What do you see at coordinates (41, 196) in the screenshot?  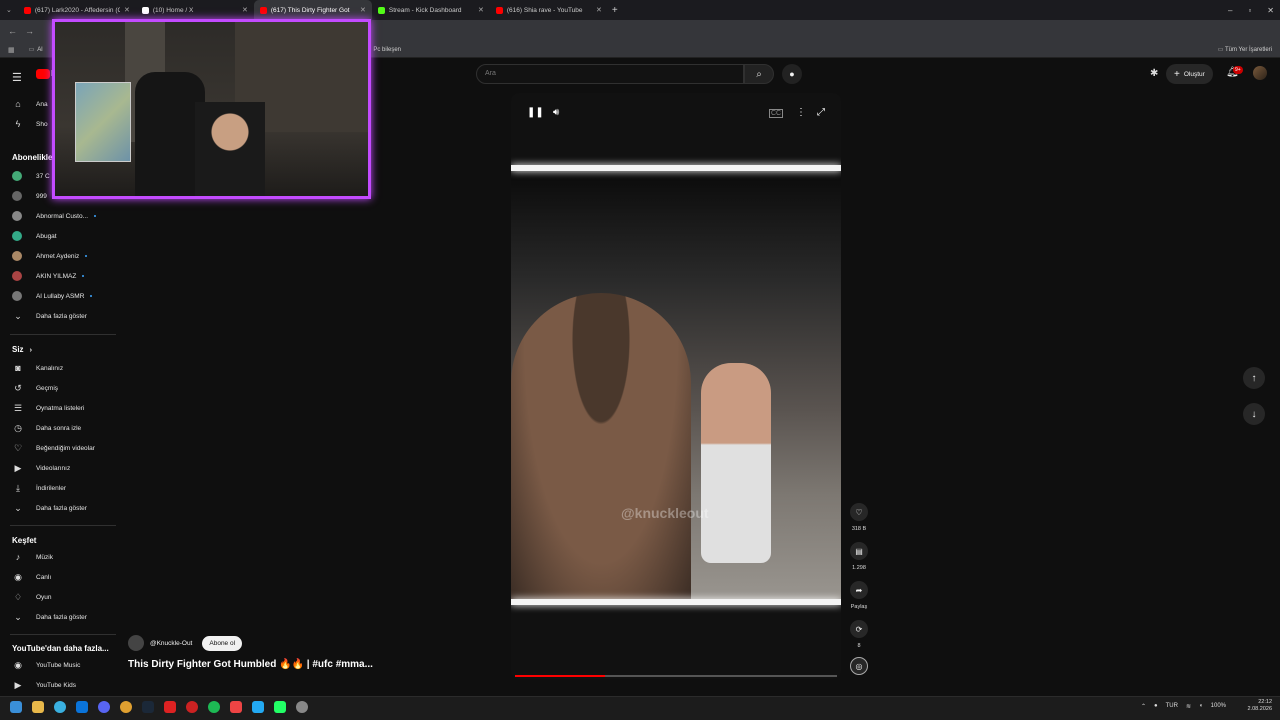 I see `sidebar-item-label: 999` at bounding box center [41, 196].